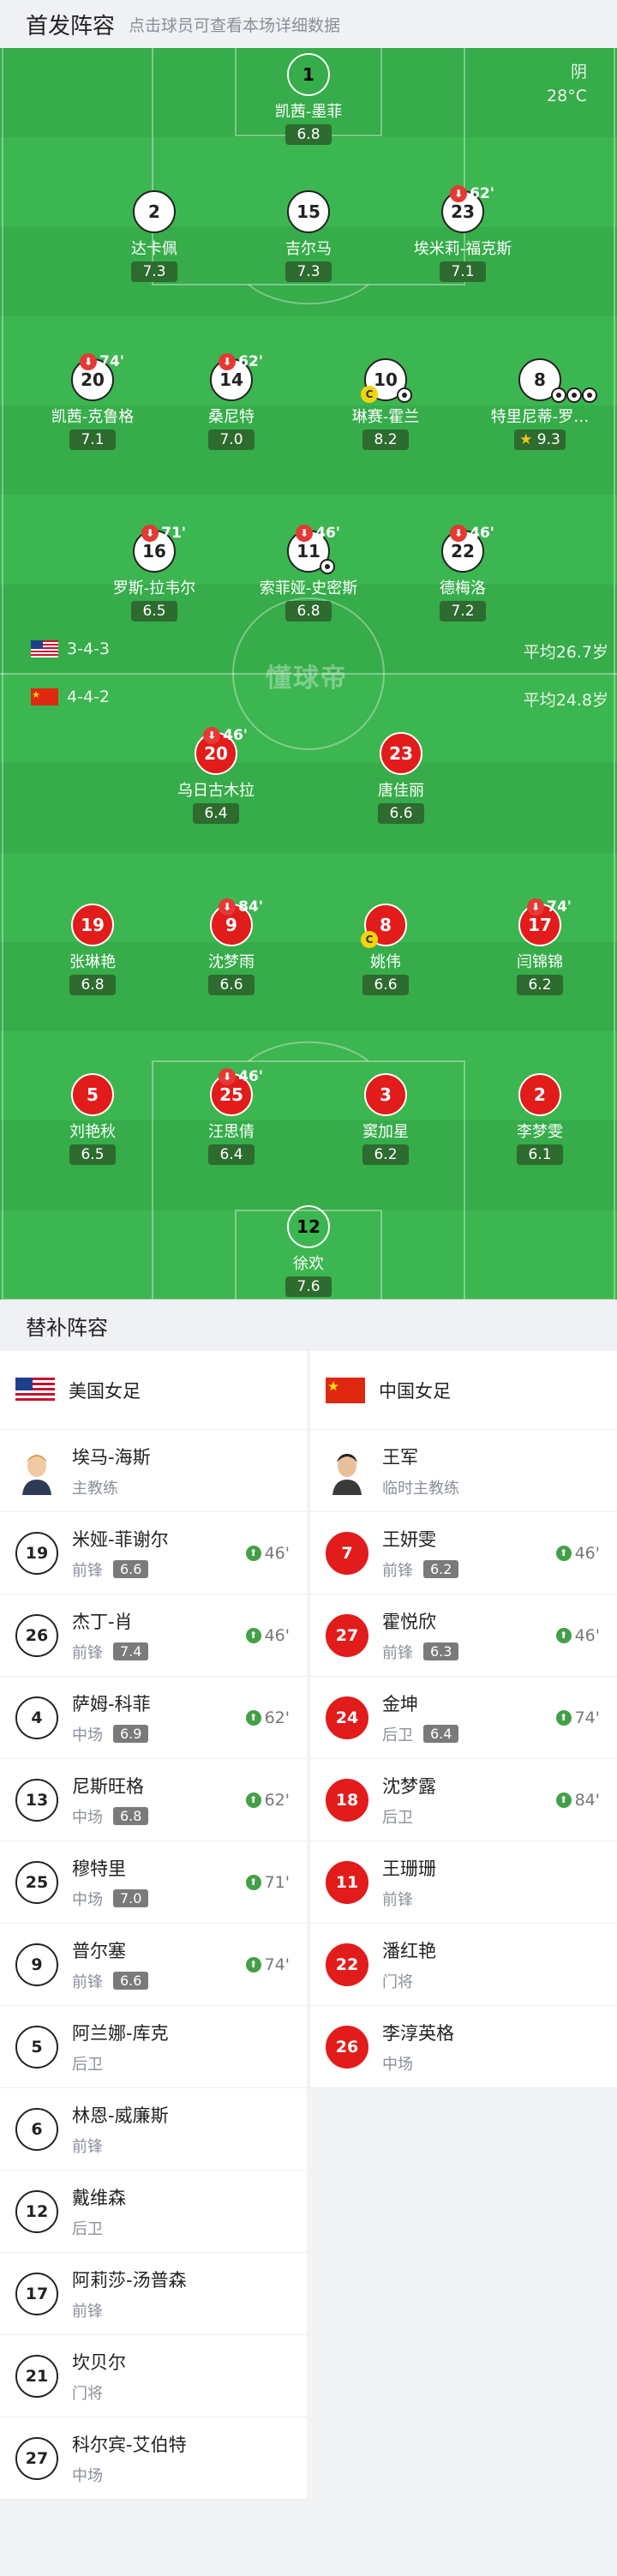 The width and height of the screenshot is (617, 2576). What do you see at coordinates (308, 1226) in the screenshot?
I see `shirt-number-label: 12` at bounding box center [308, 1226].